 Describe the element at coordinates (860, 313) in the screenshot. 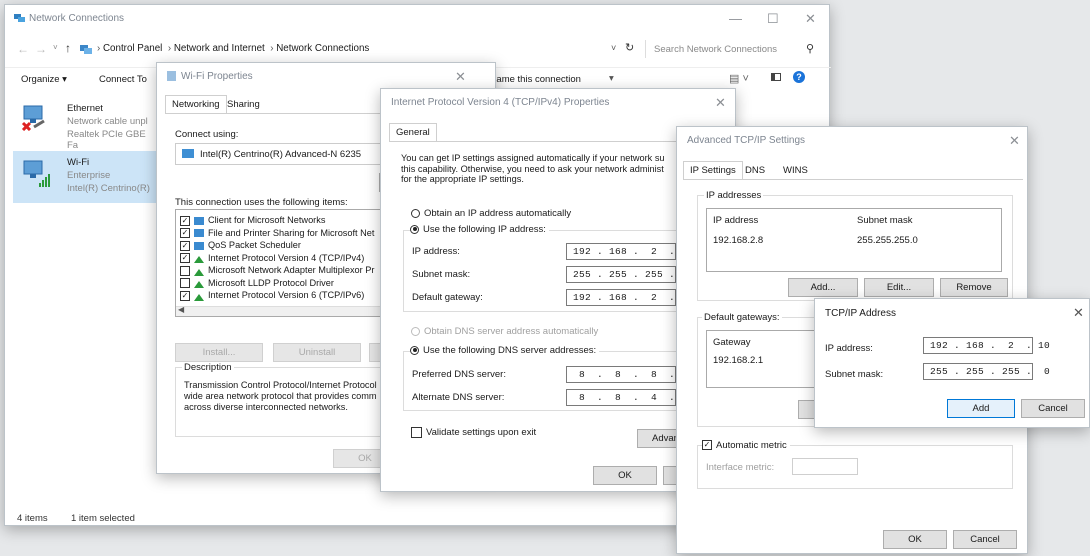

I see `tcpip-address-title: TCP/IP Address` at that location.